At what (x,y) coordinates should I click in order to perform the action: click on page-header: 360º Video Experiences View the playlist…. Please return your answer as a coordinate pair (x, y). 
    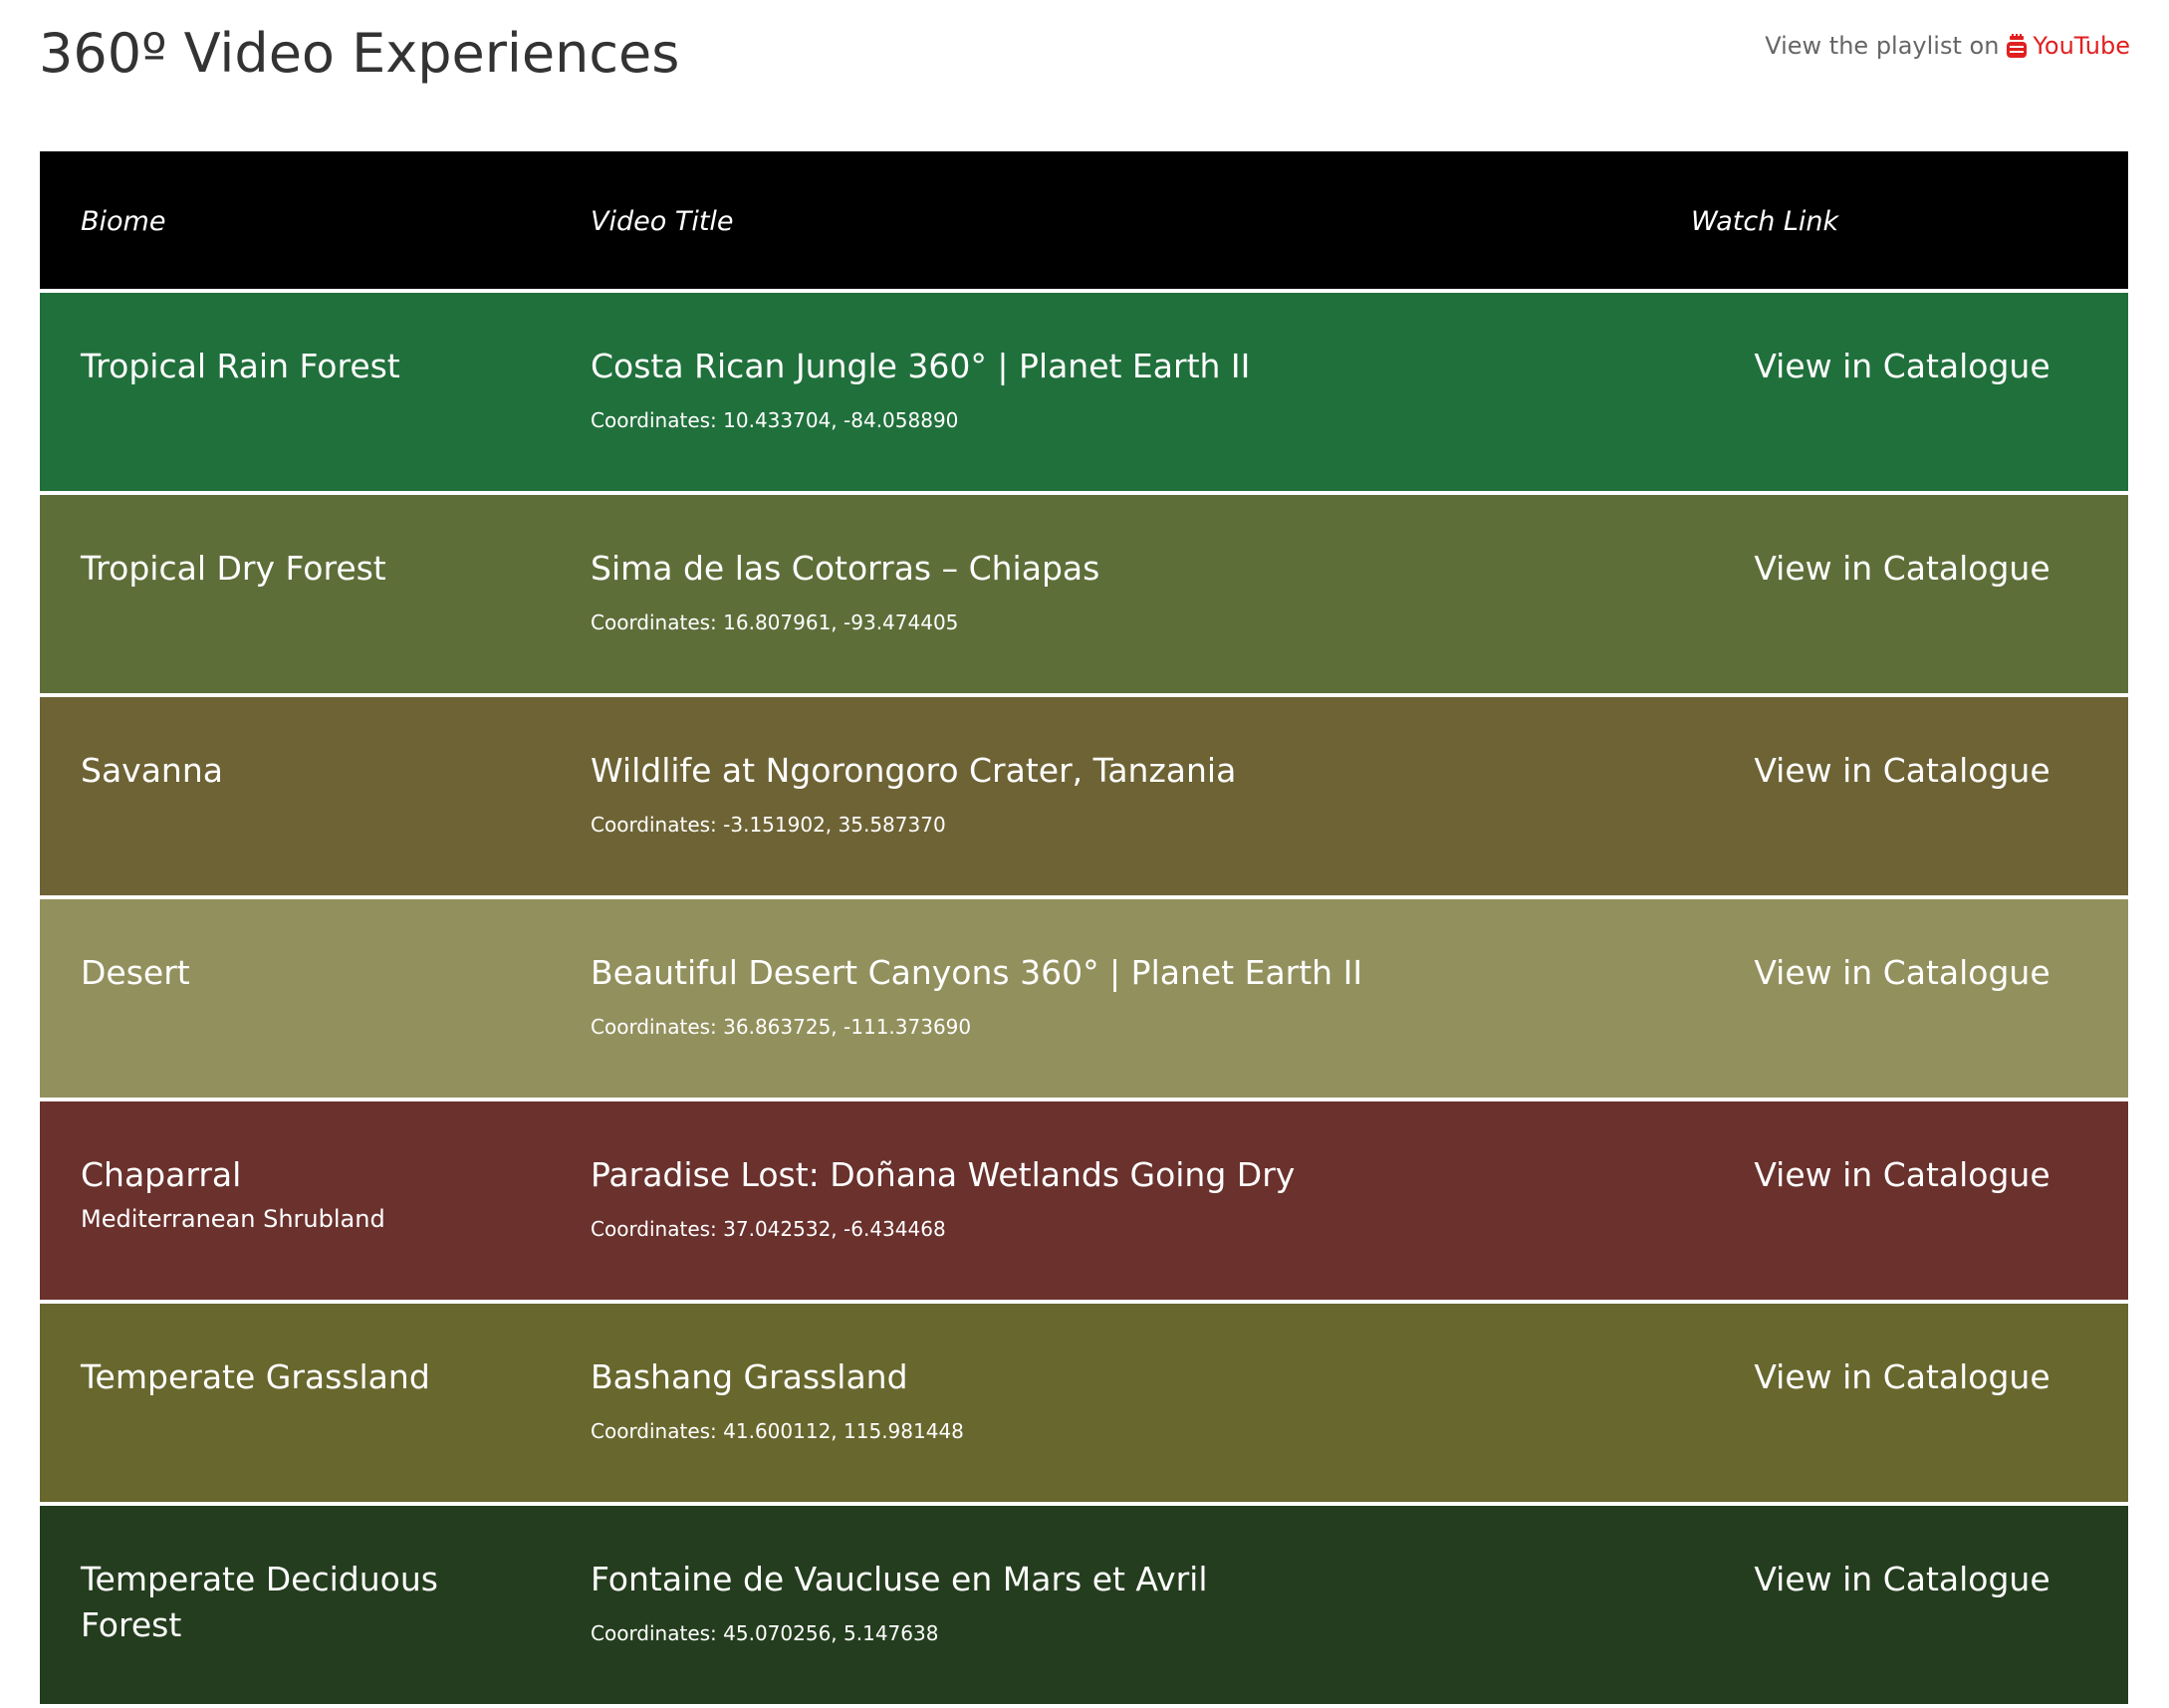
    Looking at the image, I should click on (1084, 58).